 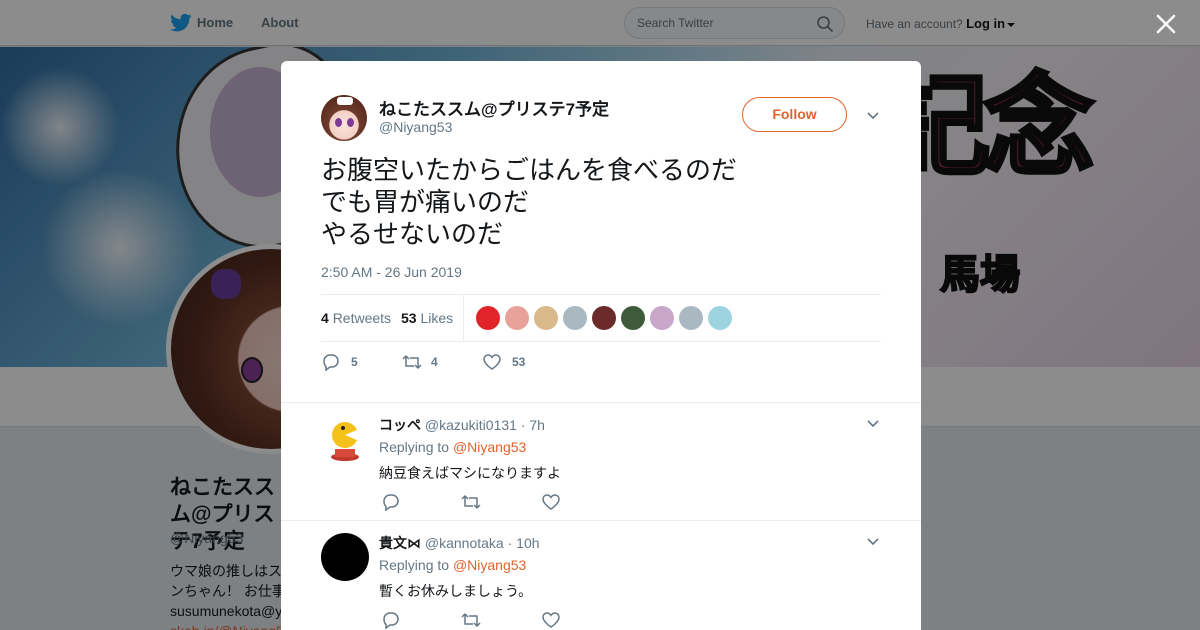 What do you see at coordinates (344, 118) in the screenshot?
I see `author-avatar` at bounding box center [344, 118].